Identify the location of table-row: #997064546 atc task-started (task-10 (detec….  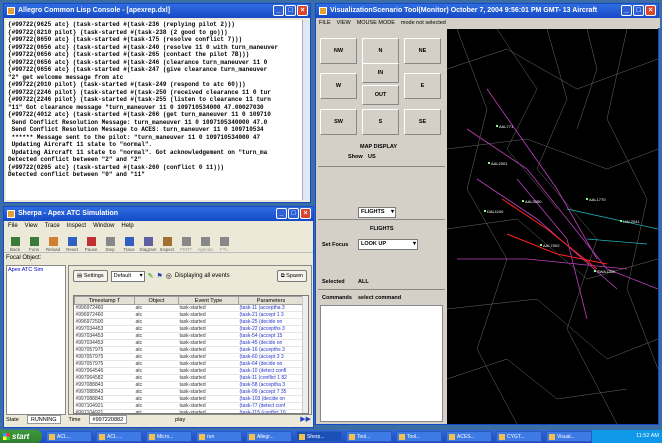
(189, 371).